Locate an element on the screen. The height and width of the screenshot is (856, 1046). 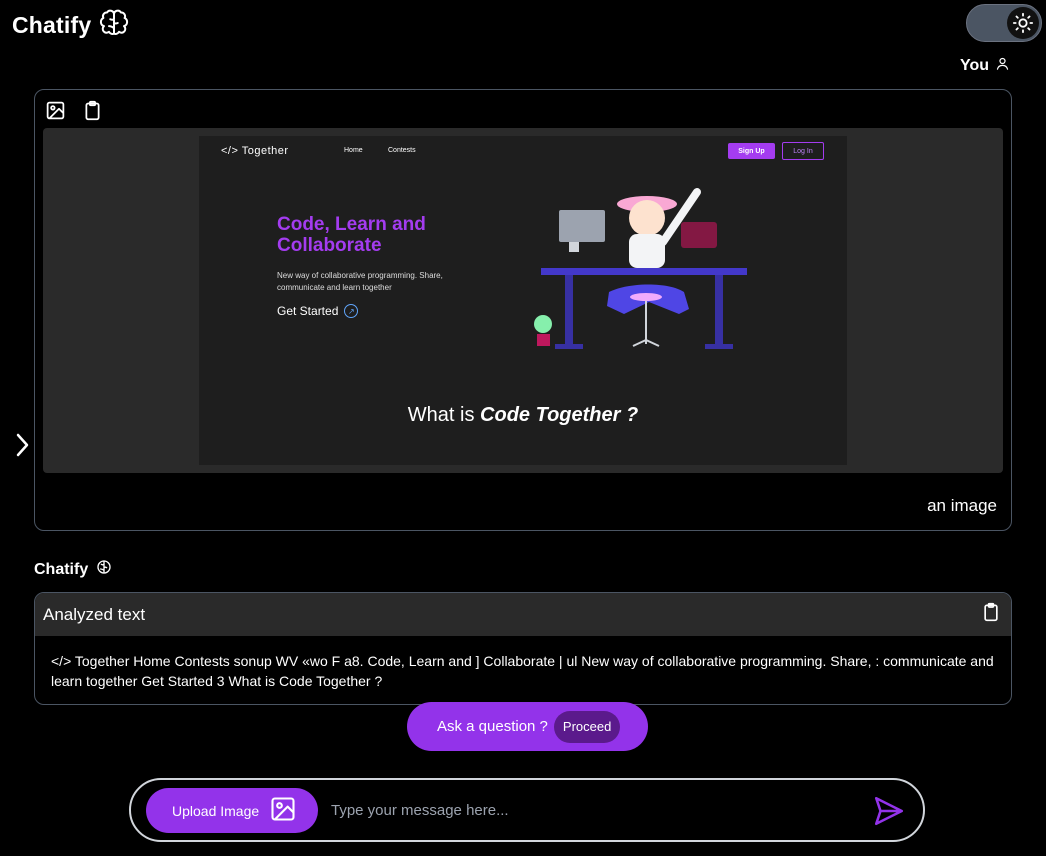
bot-name: Chatify is located at coordinates (61, 569).